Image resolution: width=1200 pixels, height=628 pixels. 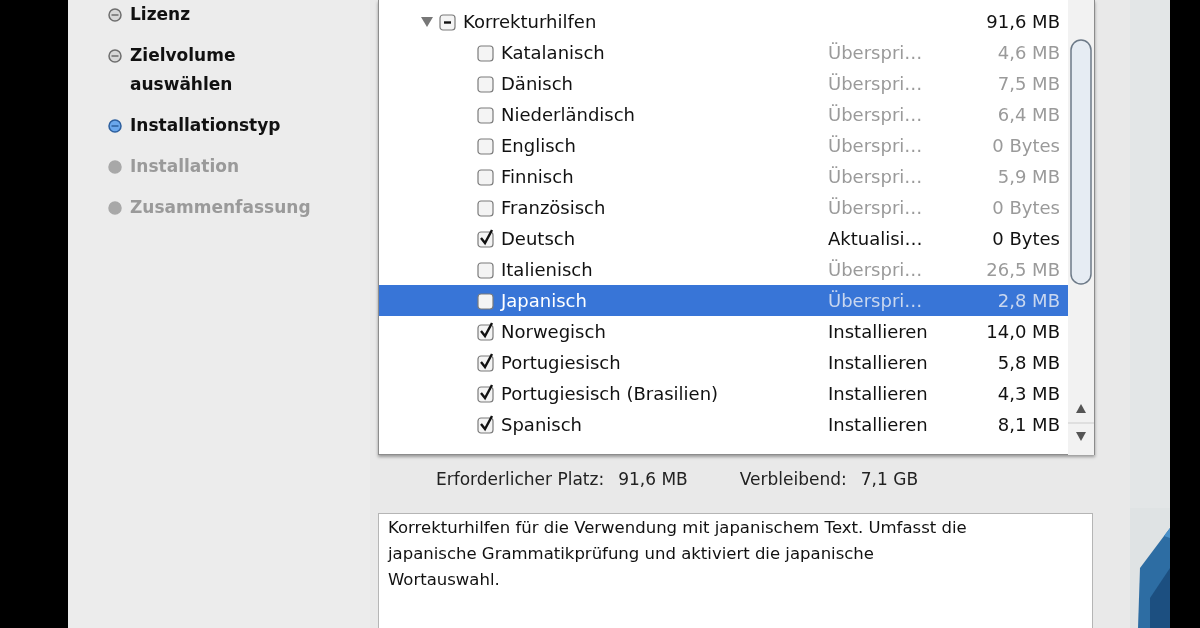 What do you see at coordinates (653, 479) in the screenshot?
I see `required-space-value: 91,6 MB` at bounding box center [653, 479].